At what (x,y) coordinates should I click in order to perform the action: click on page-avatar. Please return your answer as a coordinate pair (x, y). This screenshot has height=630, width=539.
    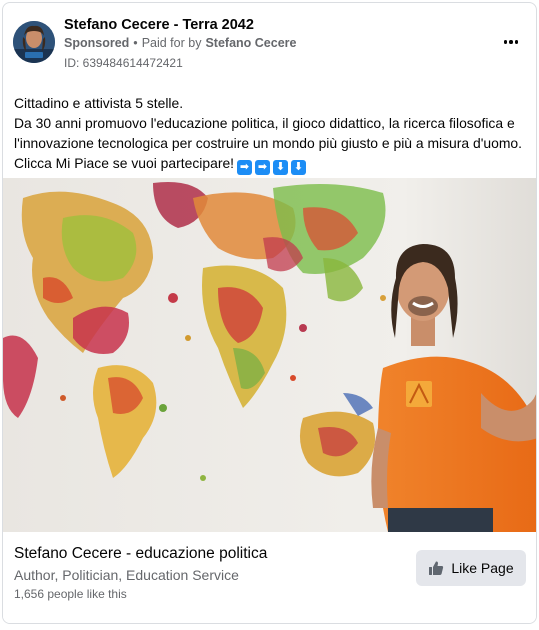
    Looking at the image, I should click on (34, 42).